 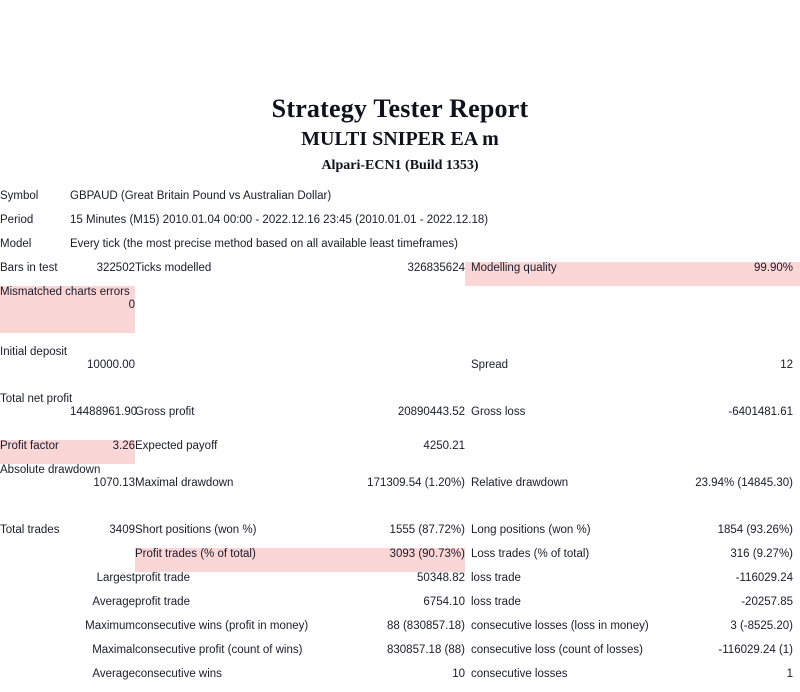 What do you see at coordinates (400, 139) in the screenshot?
I see `expert-advisor-name: MULTI SNIPER EA m` at bounding box center [400, 139].